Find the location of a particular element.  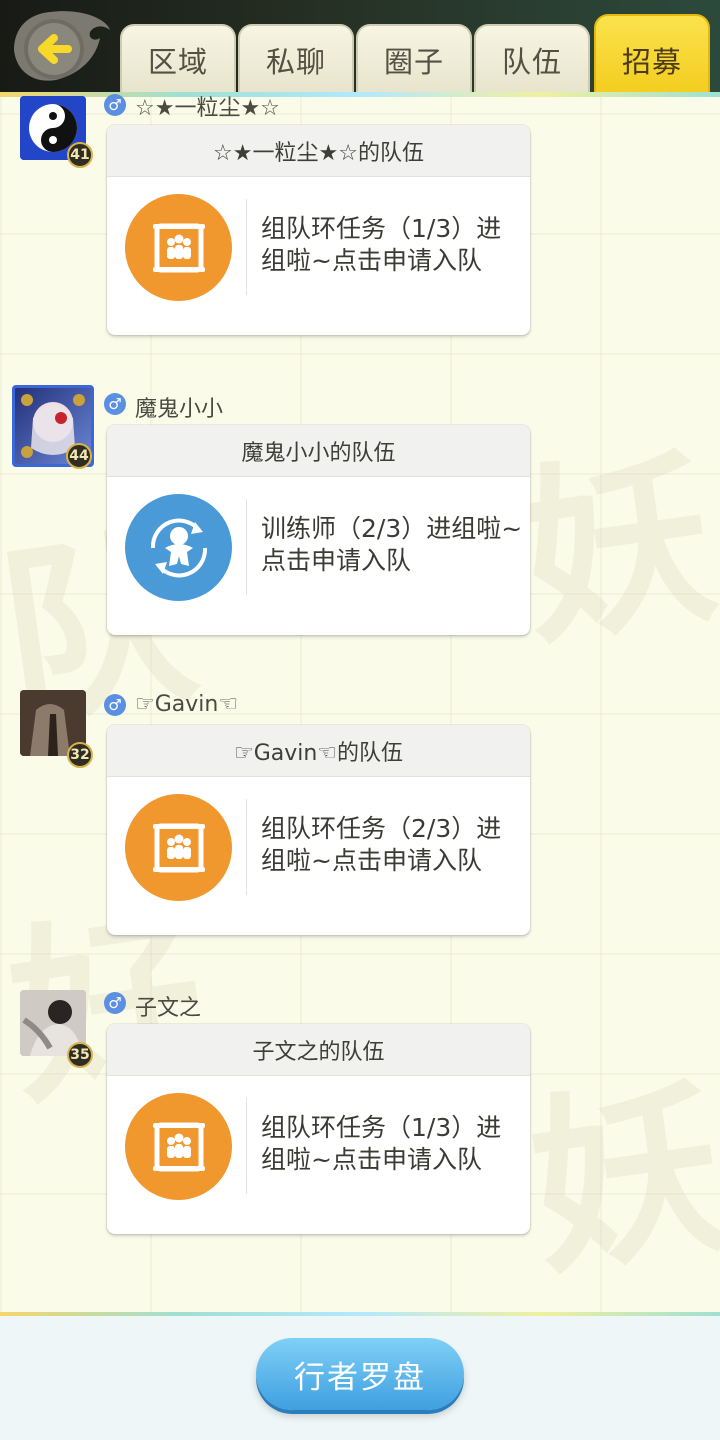

team-card-title: 子文之的队伍 is located at coordinates (318, 1050).